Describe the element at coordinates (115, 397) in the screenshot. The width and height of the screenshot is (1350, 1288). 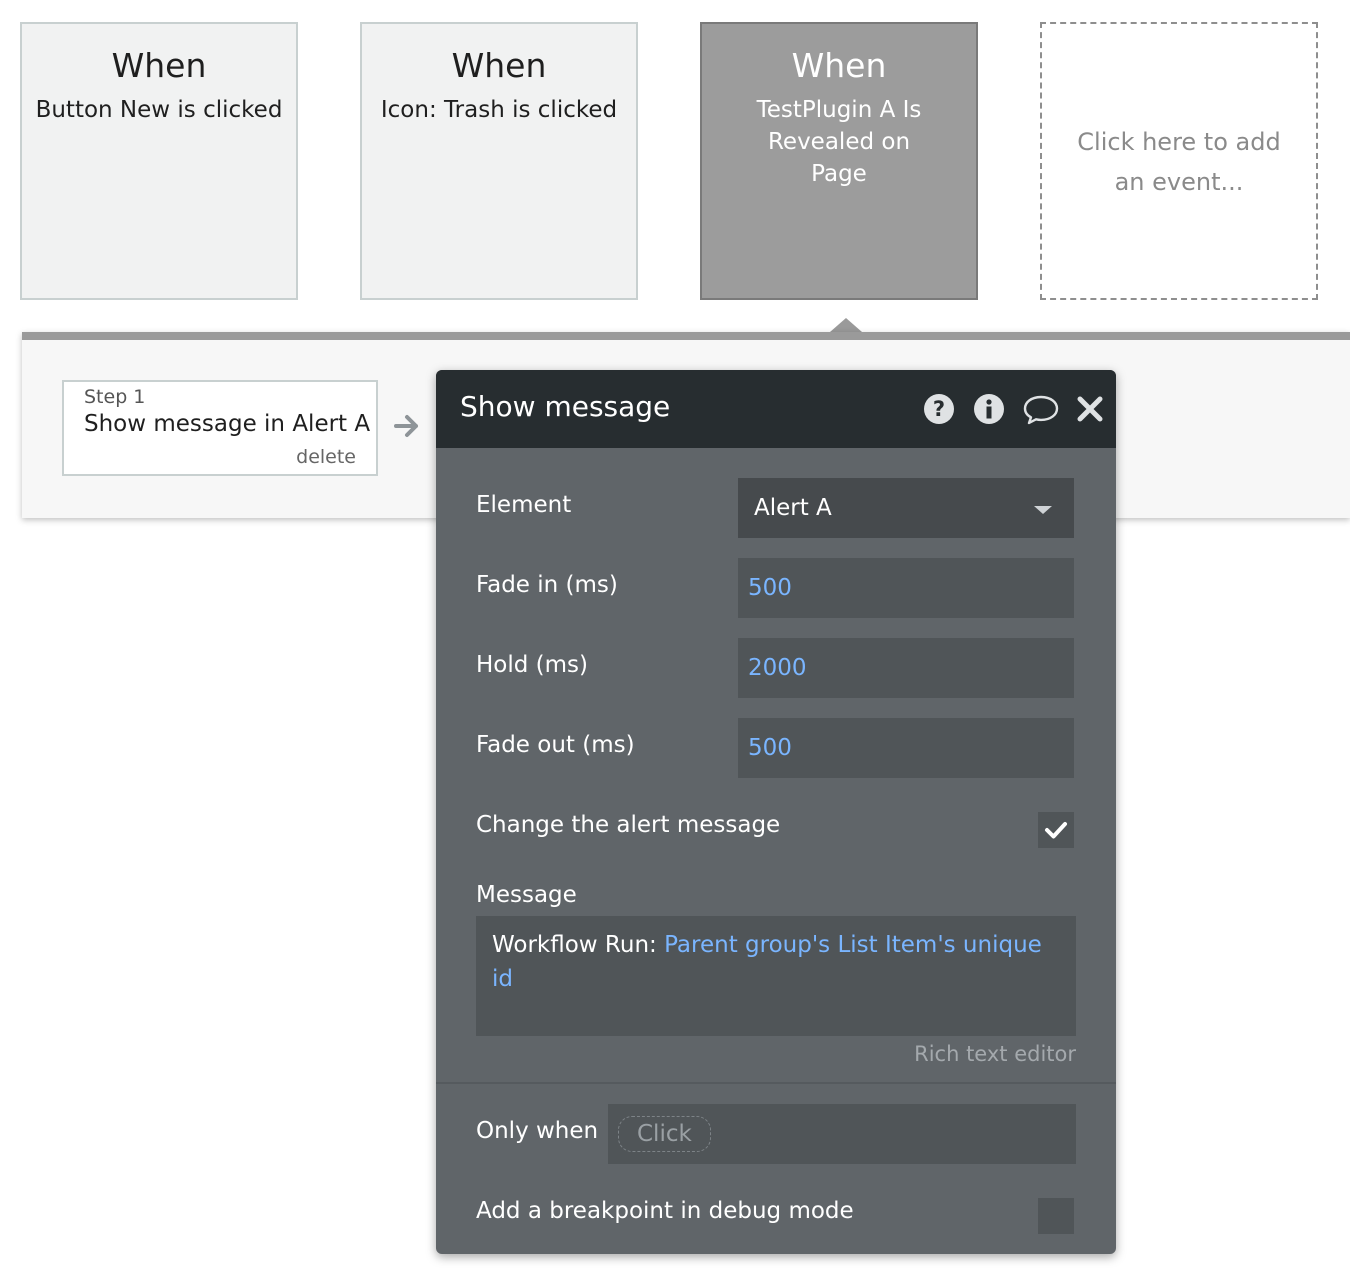
I see `step-number: Step 1` at that location.